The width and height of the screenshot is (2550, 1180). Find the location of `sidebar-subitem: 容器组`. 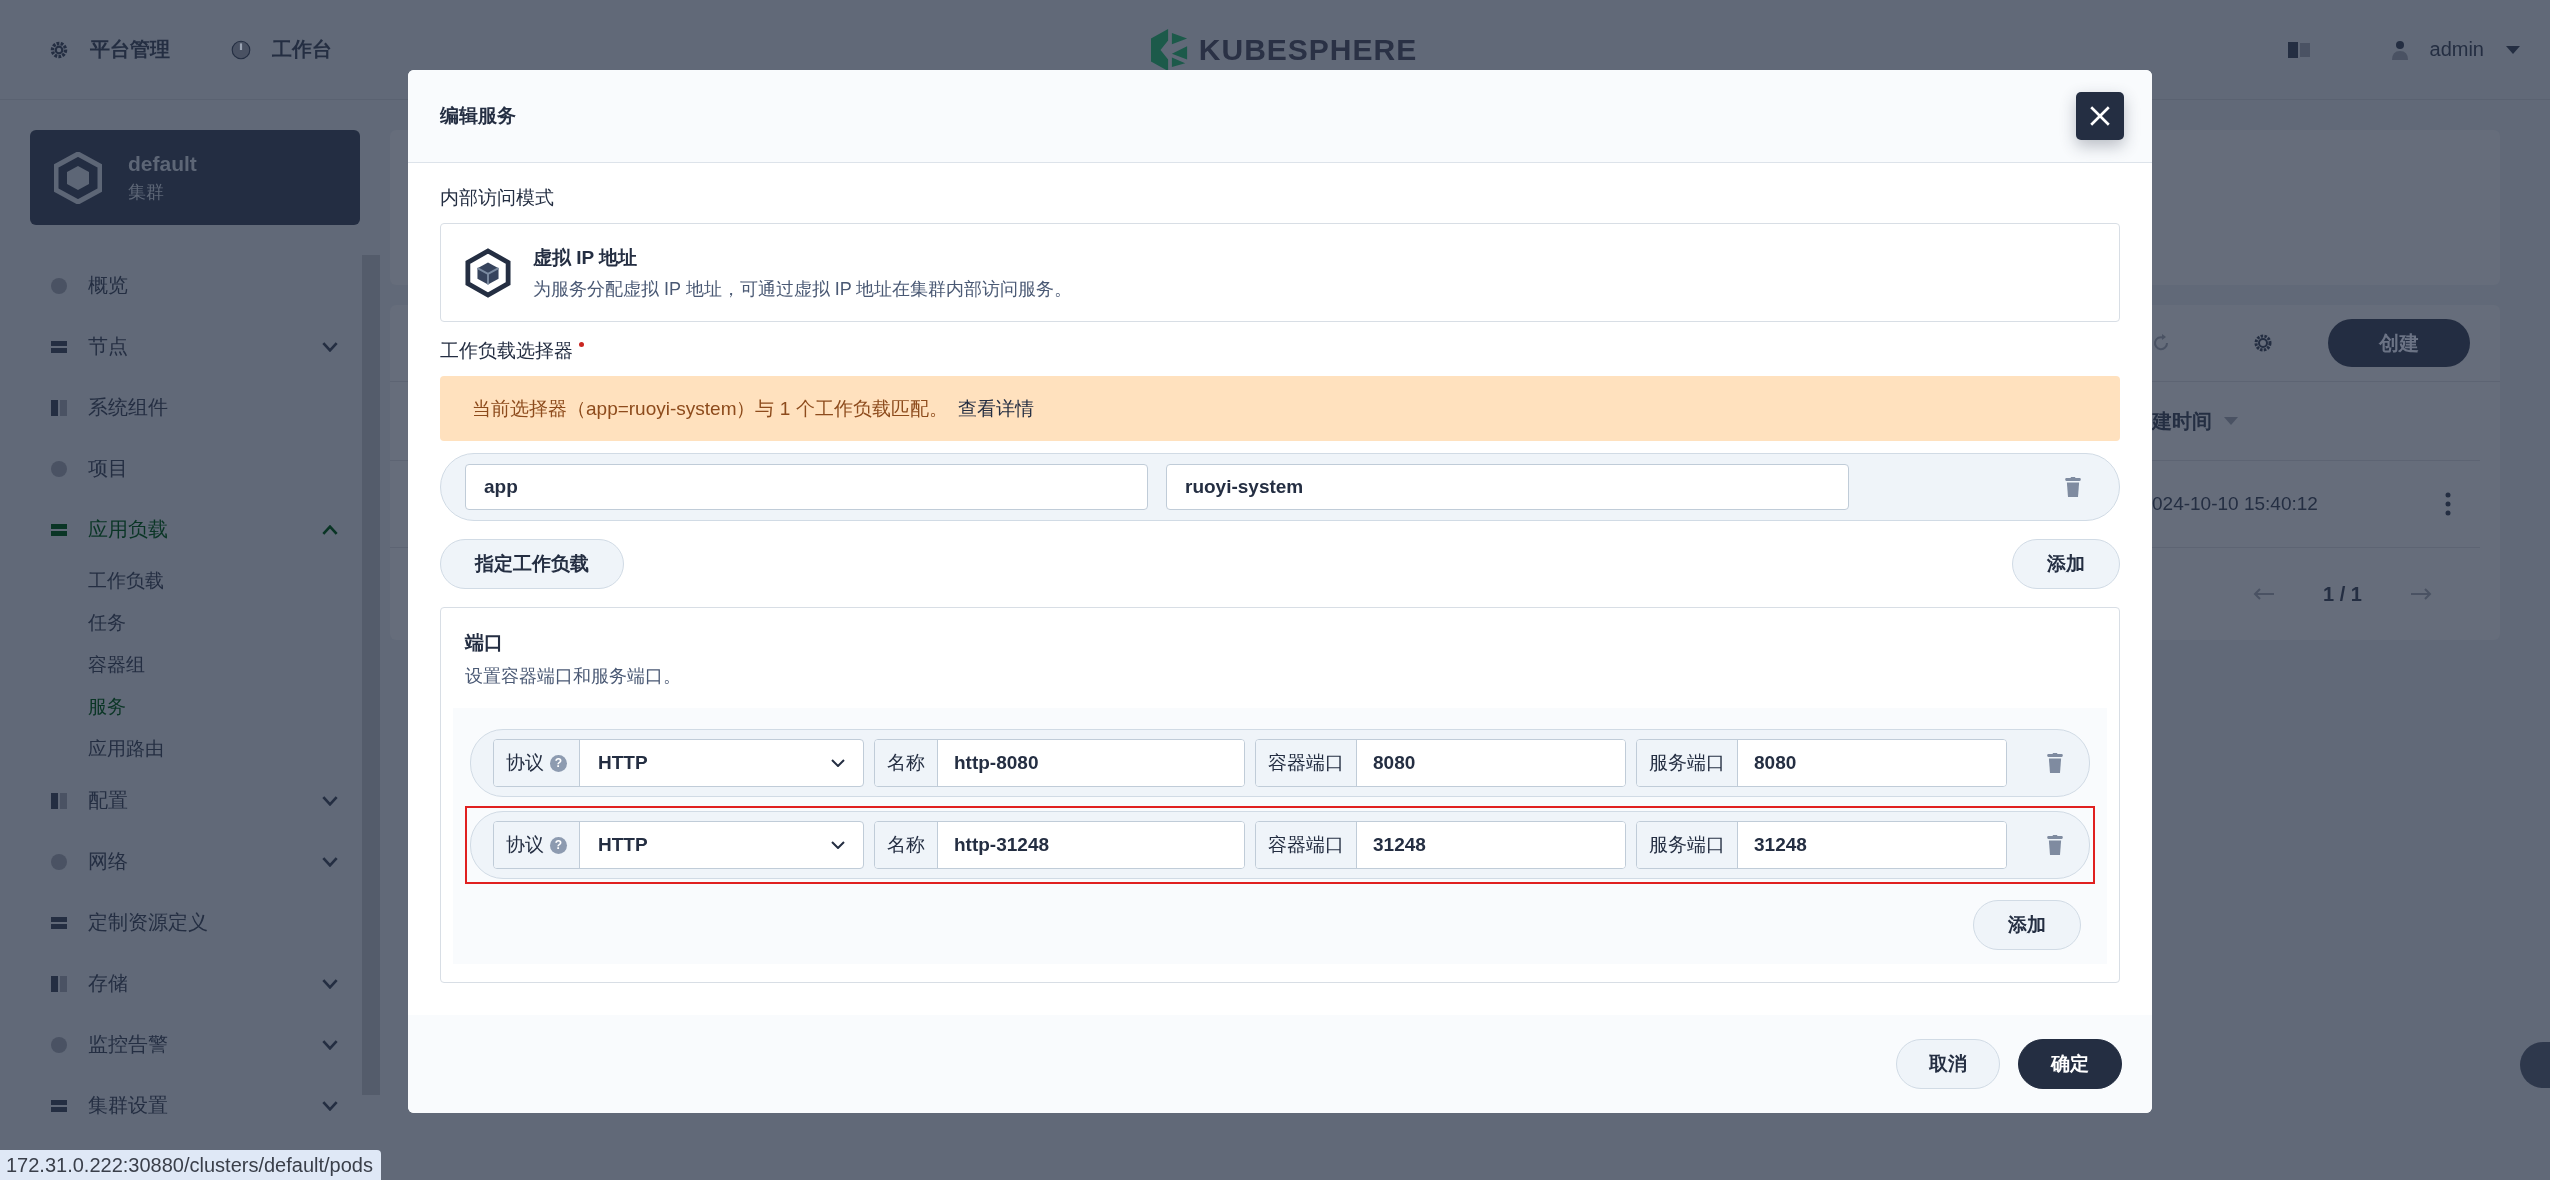

sidebar-subitem: 容器组 is located at coordinates (87, 665).